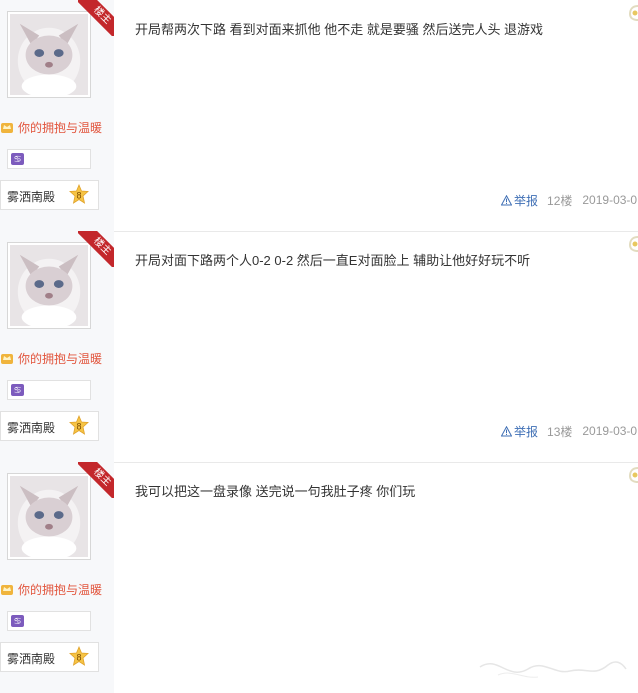 The image size is (638, 693). What do you see at coordinates (560, 431) in the screenshot?
I see `floor-number: 13楼` at bounding box center [560, 431].